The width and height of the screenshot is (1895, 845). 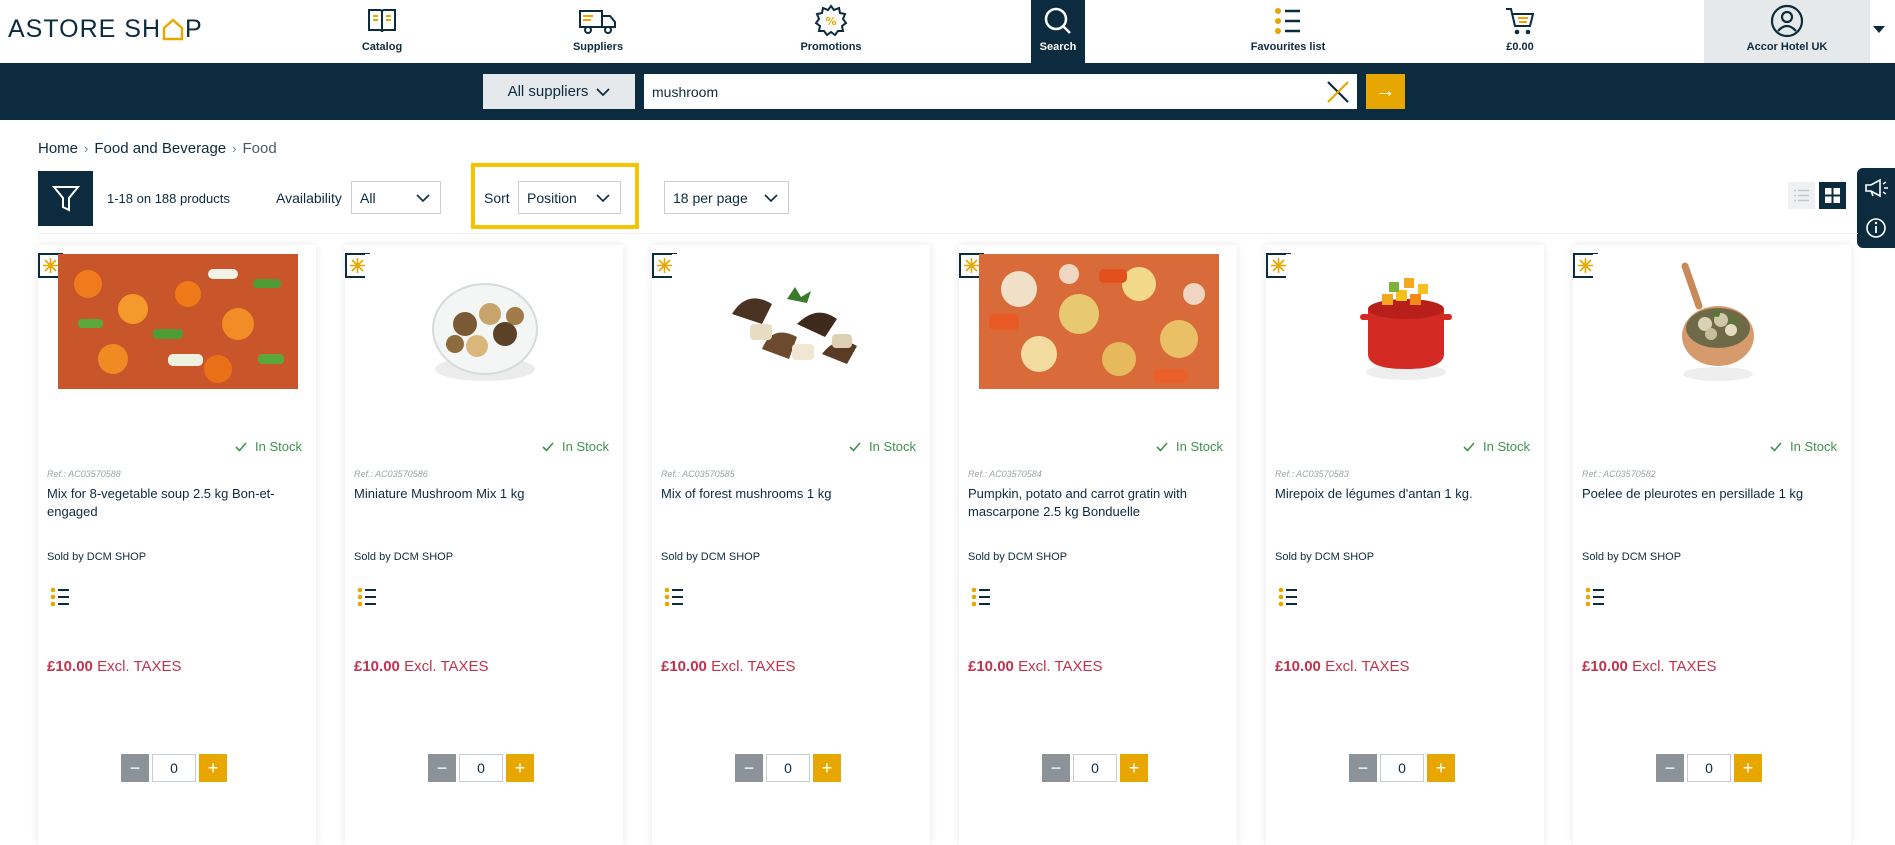 What do you see at coordinates (1876, 188) in the screenshot?
I see `megaphone-icon` at bounding box center [1876, 188].